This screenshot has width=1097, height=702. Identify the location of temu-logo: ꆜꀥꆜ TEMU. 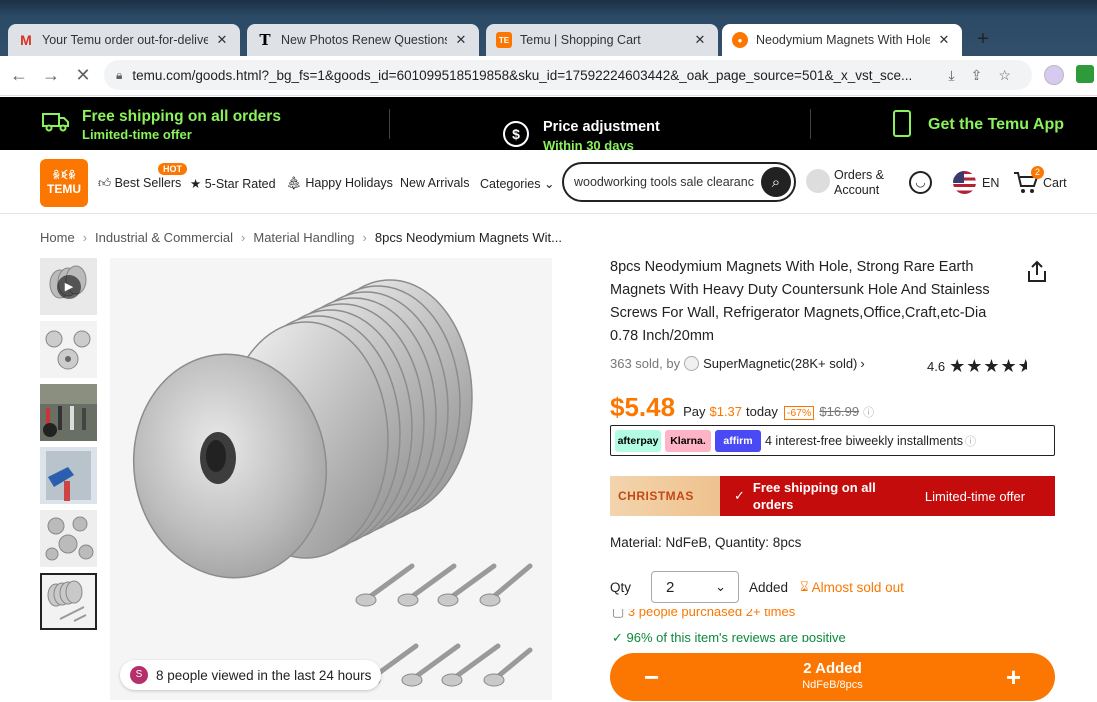
(64, 183).